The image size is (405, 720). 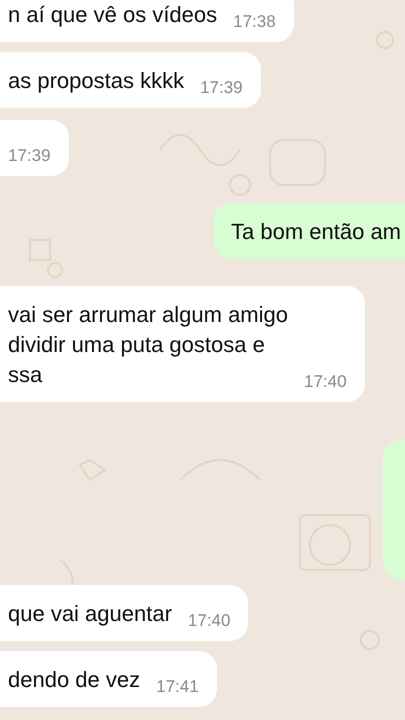 What do you see at coordinates (90, 614) in the screenshot?
I see `message-text: que vai aguentar` at bounding box center [90, 614].